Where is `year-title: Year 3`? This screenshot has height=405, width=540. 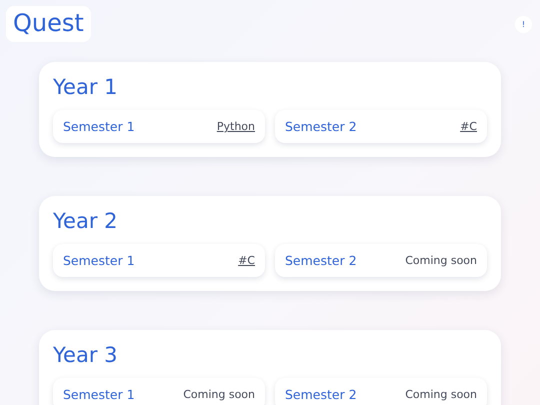 year-title: Year 3 is located at coordinates (85, 355).